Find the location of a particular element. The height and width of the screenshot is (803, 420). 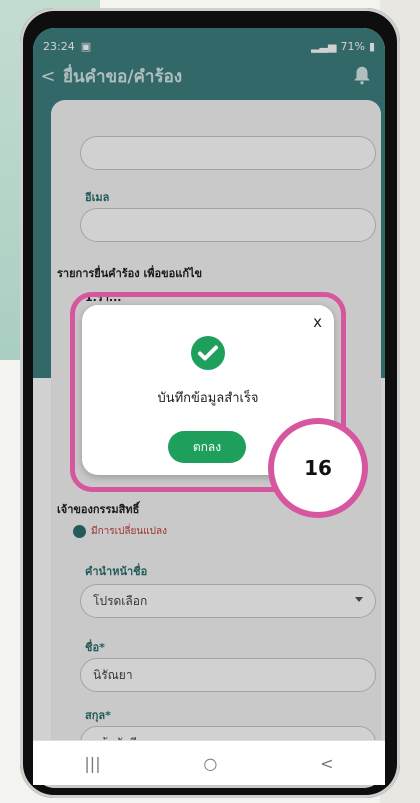

ok-button: ตกลง is located at coordinates (207, 447).